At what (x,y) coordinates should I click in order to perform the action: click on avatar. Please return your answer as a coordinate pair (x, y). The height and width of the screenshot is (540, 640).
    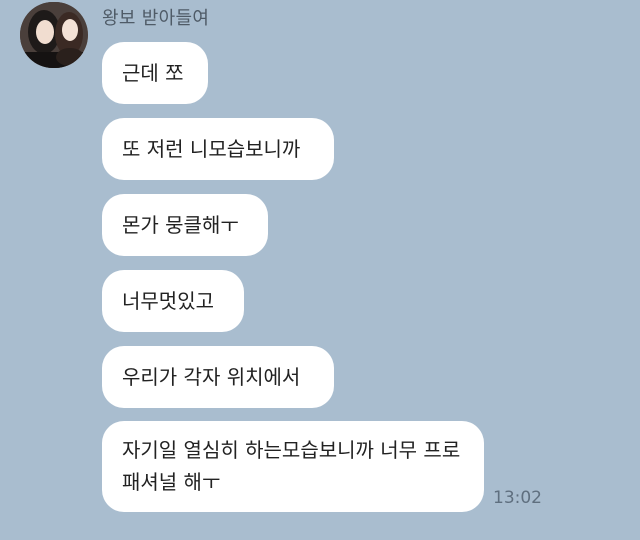
    Looking at the image, I should click on (54, 35).